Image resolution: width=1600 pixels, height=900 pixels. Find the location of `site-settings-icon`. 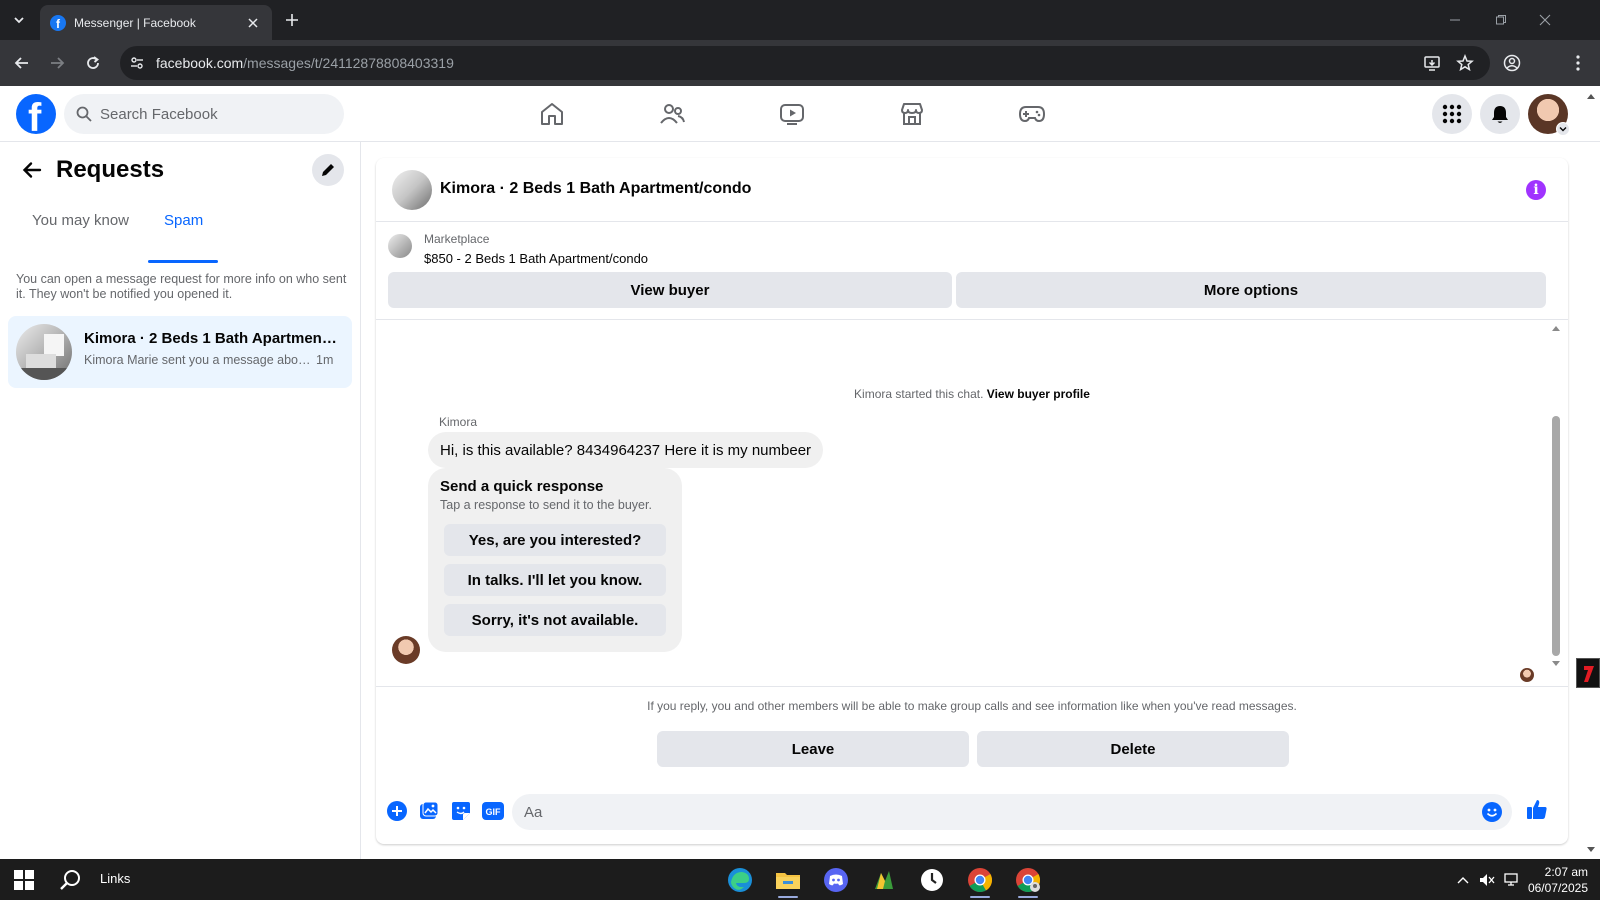

site-settings-icon is located at coordinates (137, 63).